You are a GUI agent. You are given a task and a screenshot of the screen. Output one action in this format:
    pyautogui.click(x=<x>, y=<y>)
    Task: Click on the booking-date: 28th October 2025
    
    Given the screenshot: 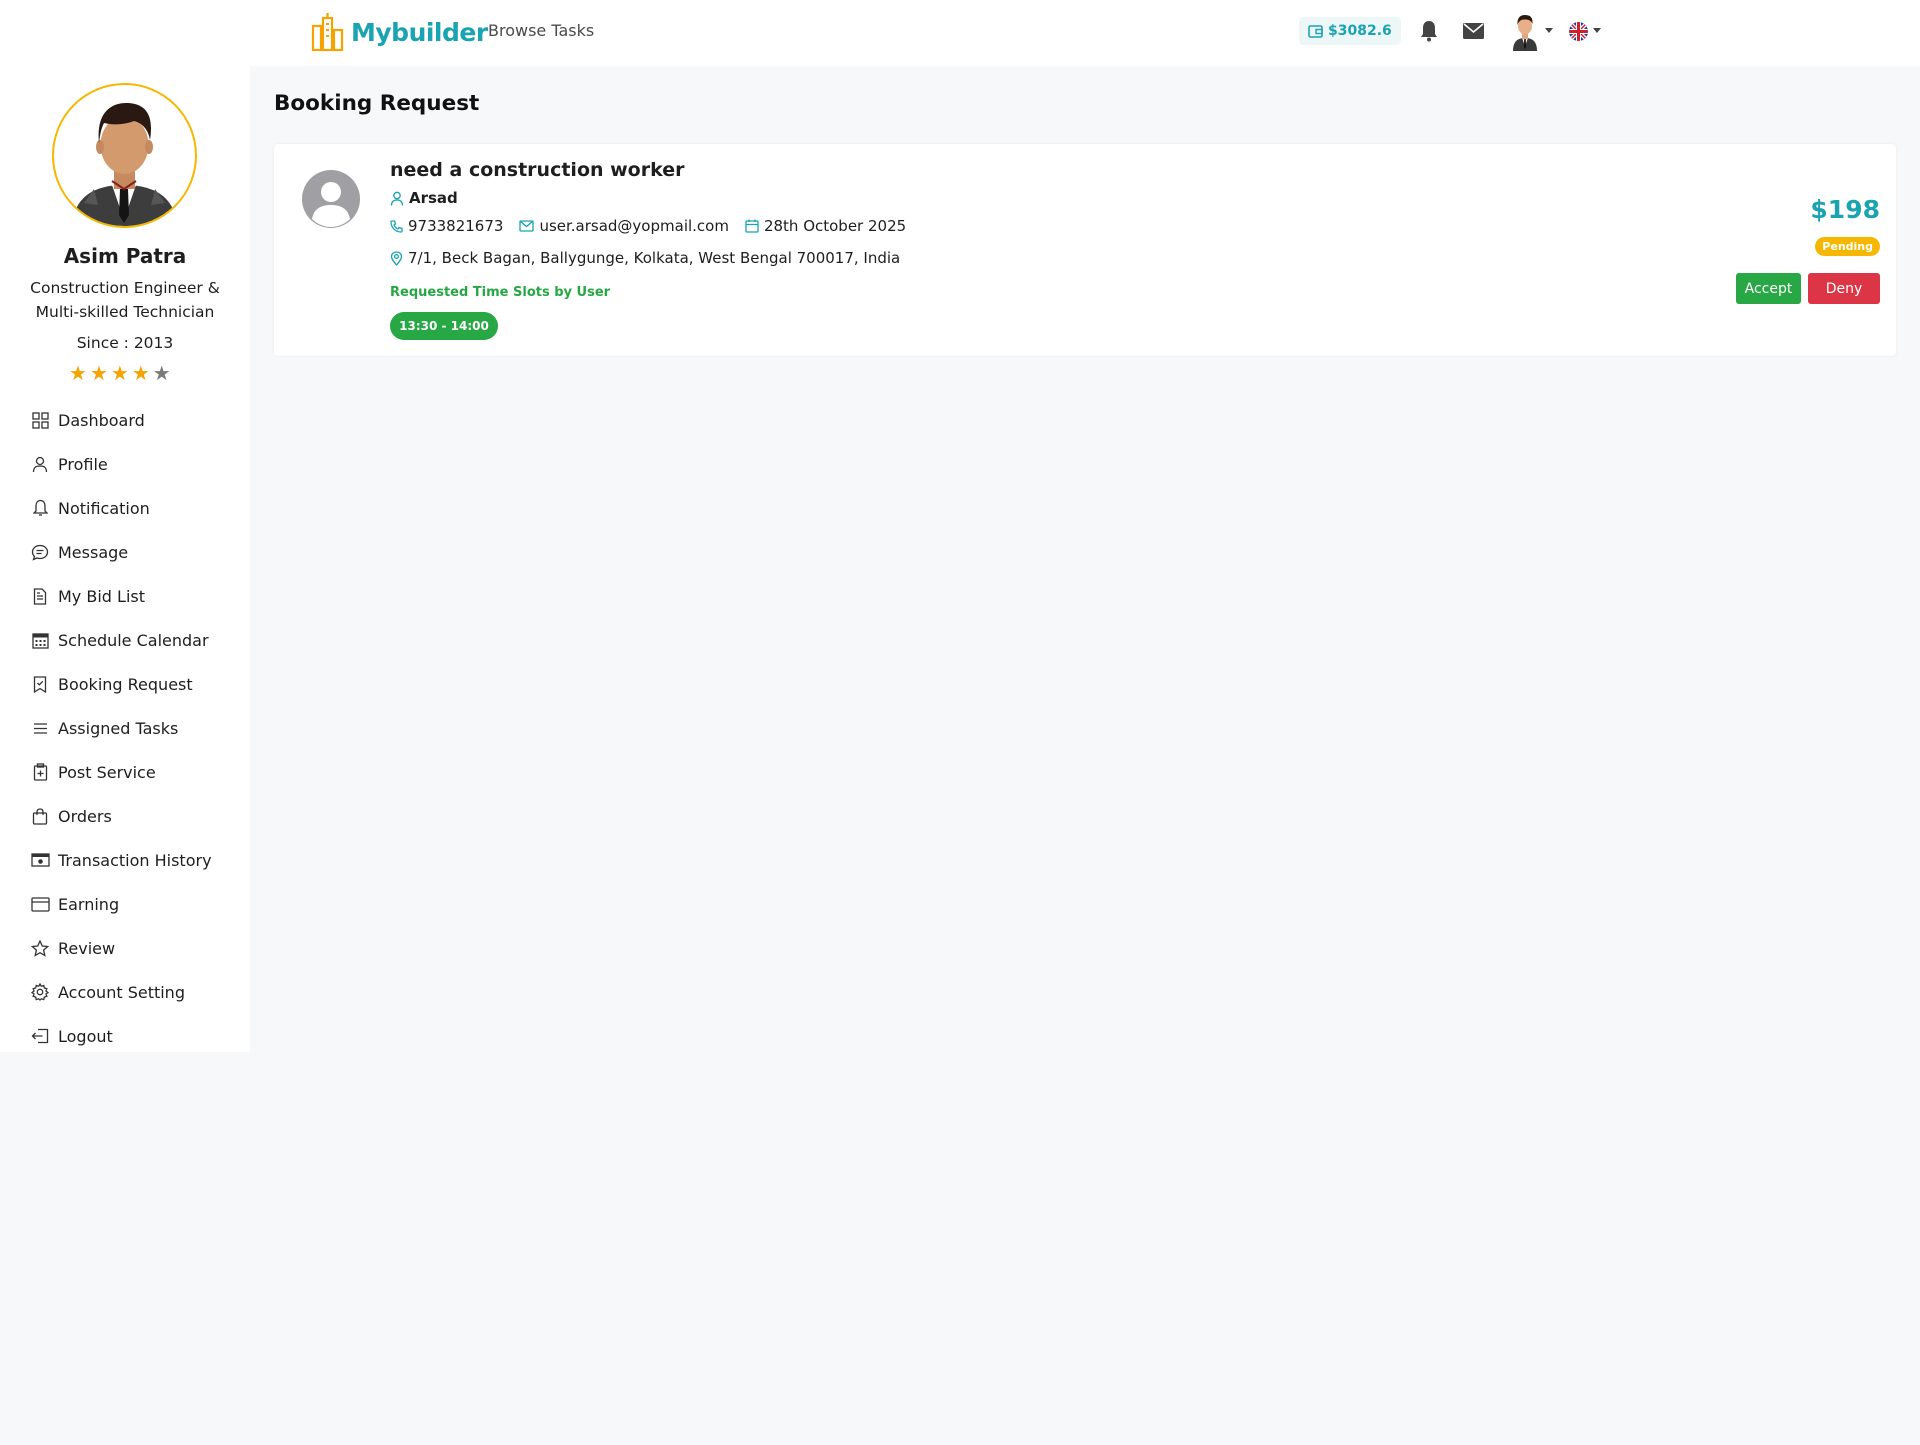 What is the action you would take?
    pyautogui.click(x=835, y=226)
    